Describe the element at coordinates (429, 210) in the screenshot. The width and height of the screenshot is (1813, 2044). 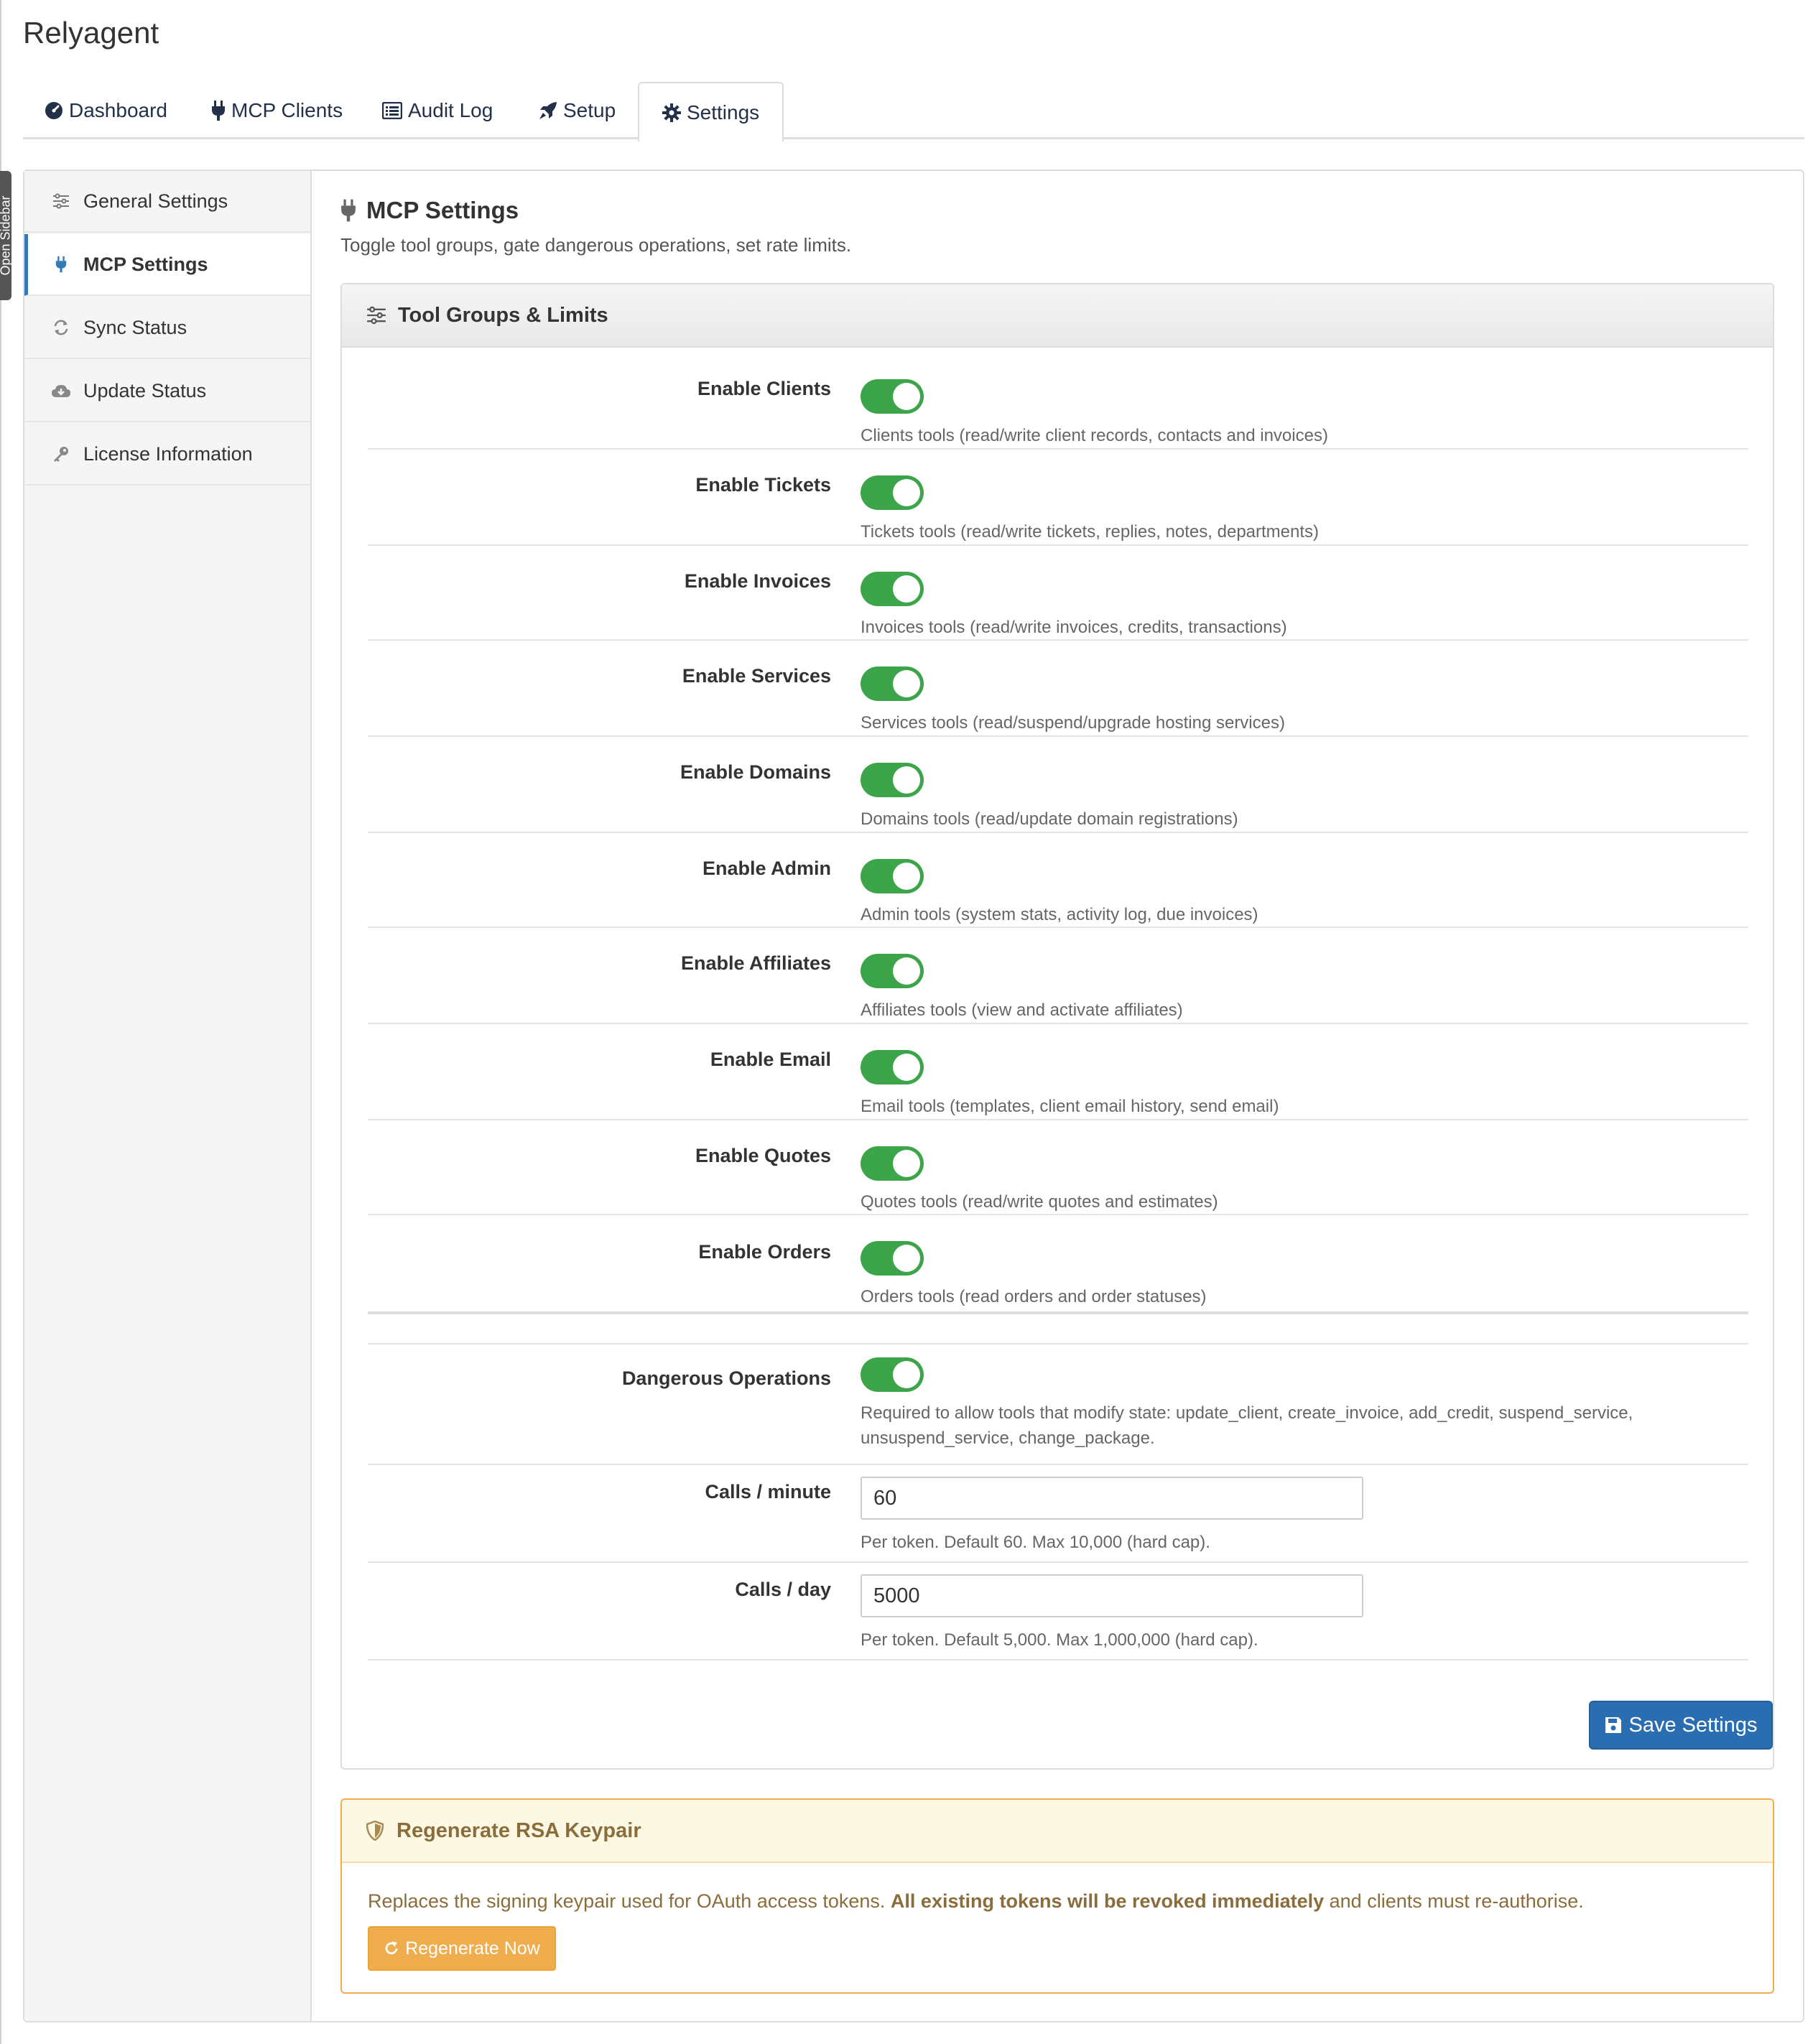
I see `page-title: MCP Settings` at that location.